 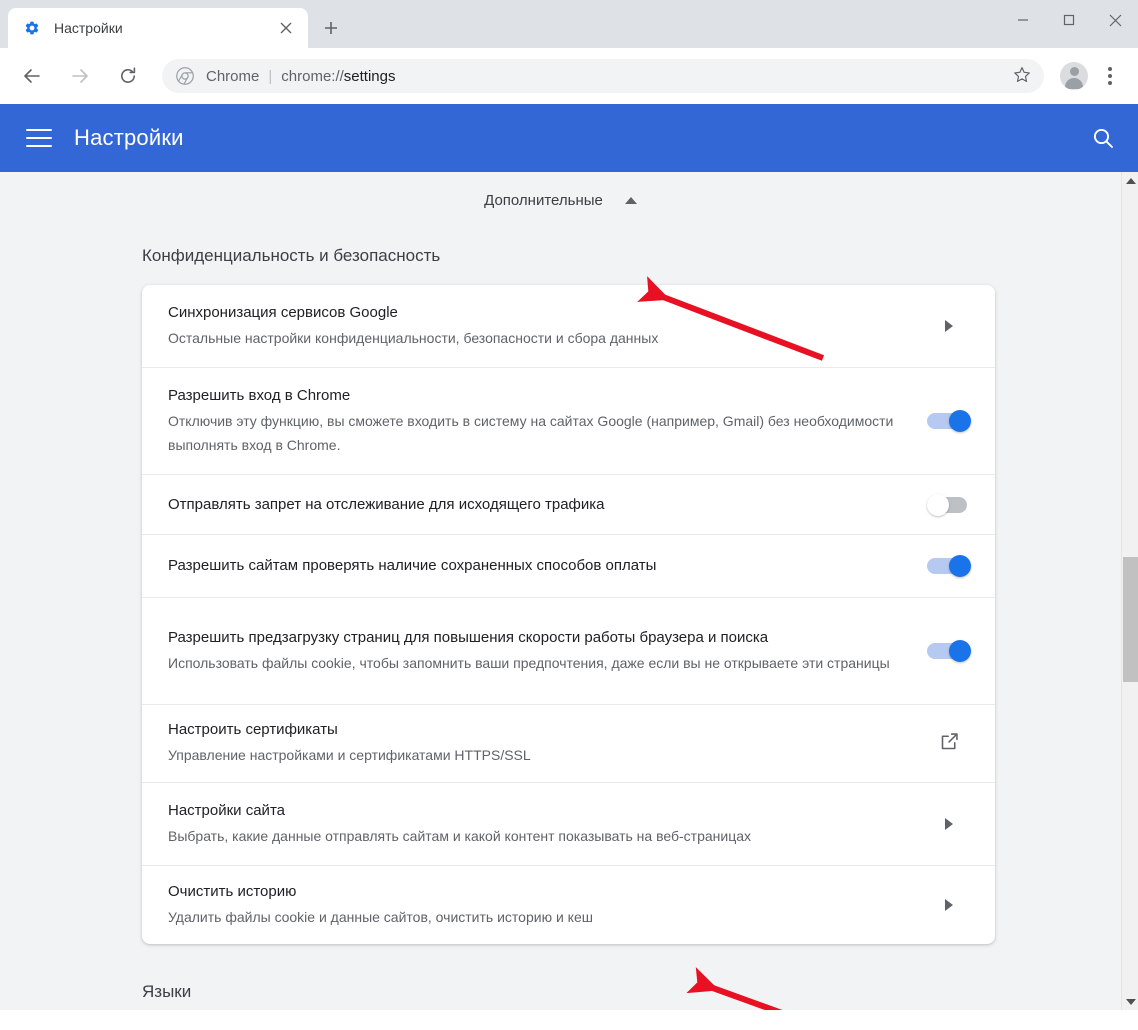 What do you see at coordinates (32, 28) in the screenshot?
I see `settings-gear-favicon` at bounding box center [32, 28].